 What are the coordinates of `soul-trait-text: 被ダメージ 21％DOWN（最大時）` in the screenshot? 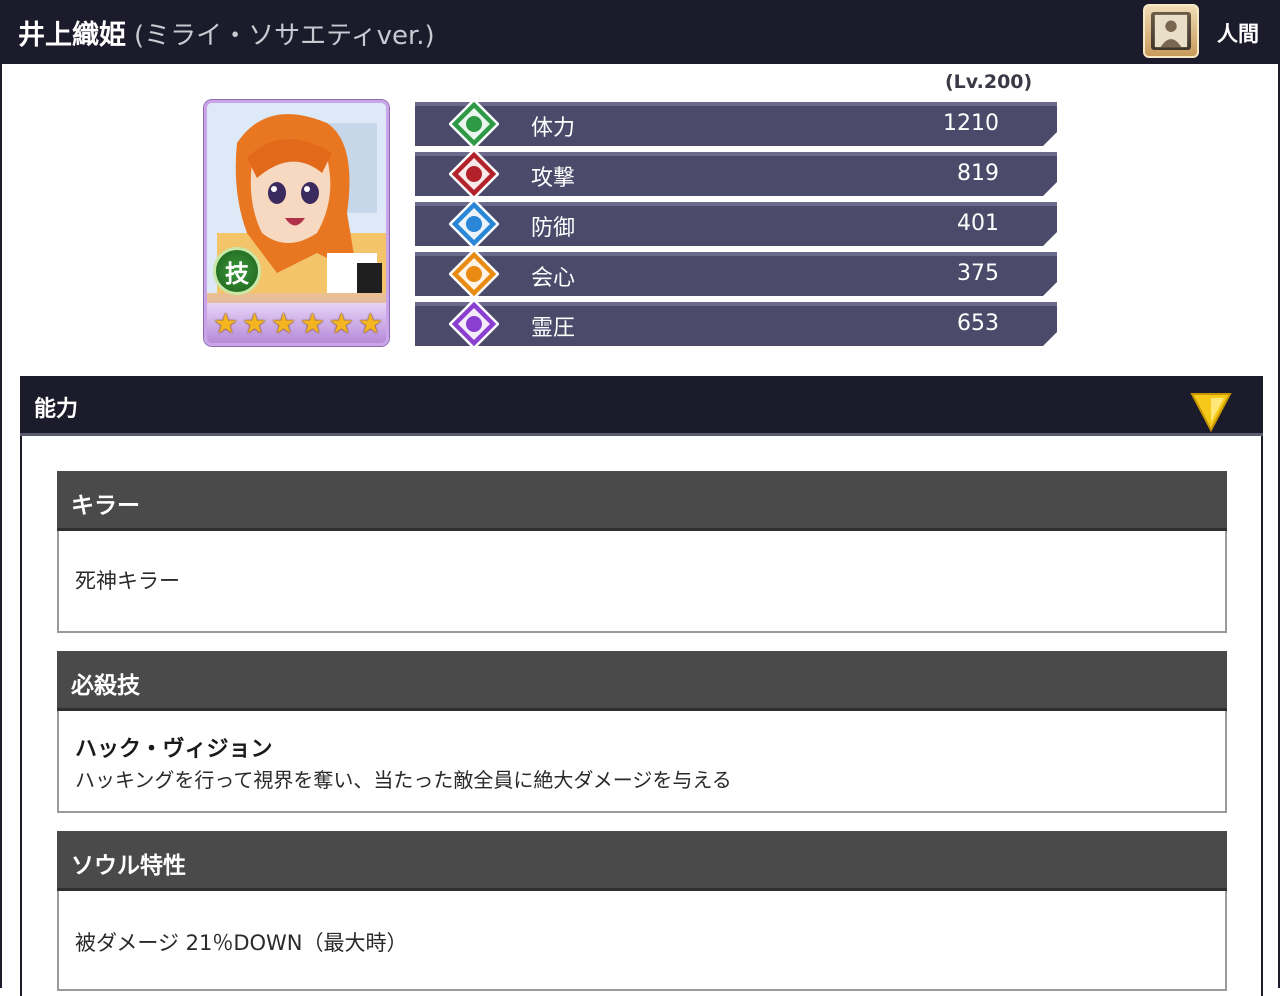 It's located at (241, 943).